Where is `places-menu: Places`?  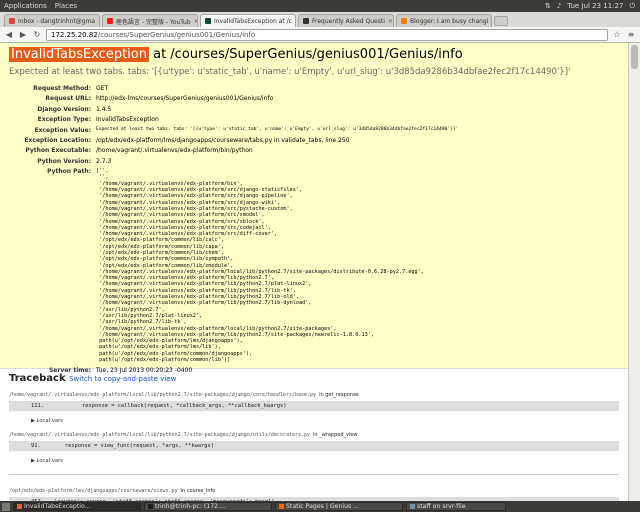 places-menu: Places is located at coordinates (66, 6).